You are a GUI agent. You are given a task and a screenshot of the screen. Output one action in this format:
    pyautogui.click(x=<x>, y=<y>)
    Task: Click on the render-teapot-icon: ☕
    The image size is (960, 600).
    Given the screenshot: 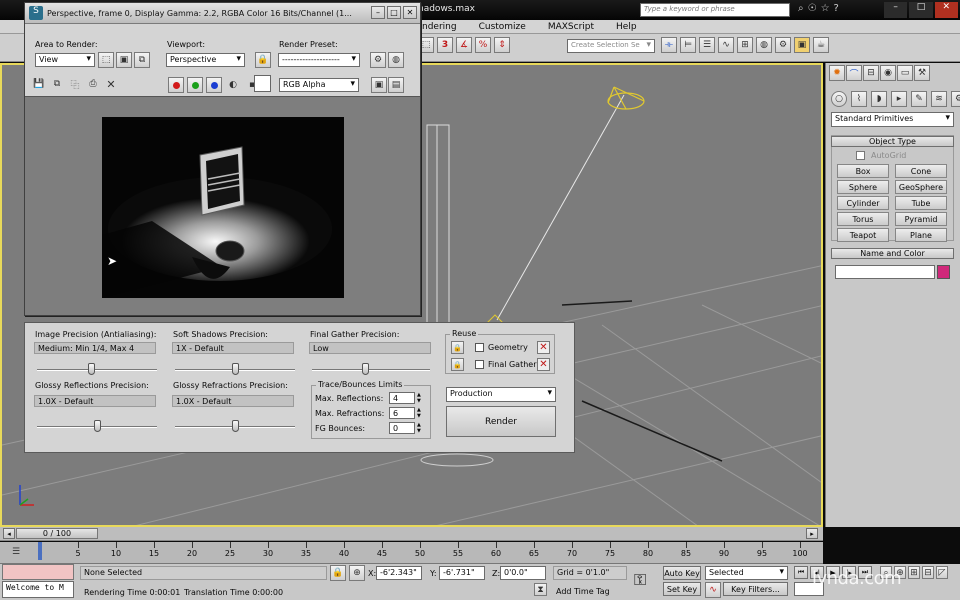 What is the action you would take?
    pyautogui.click(x=821, y=45)
    